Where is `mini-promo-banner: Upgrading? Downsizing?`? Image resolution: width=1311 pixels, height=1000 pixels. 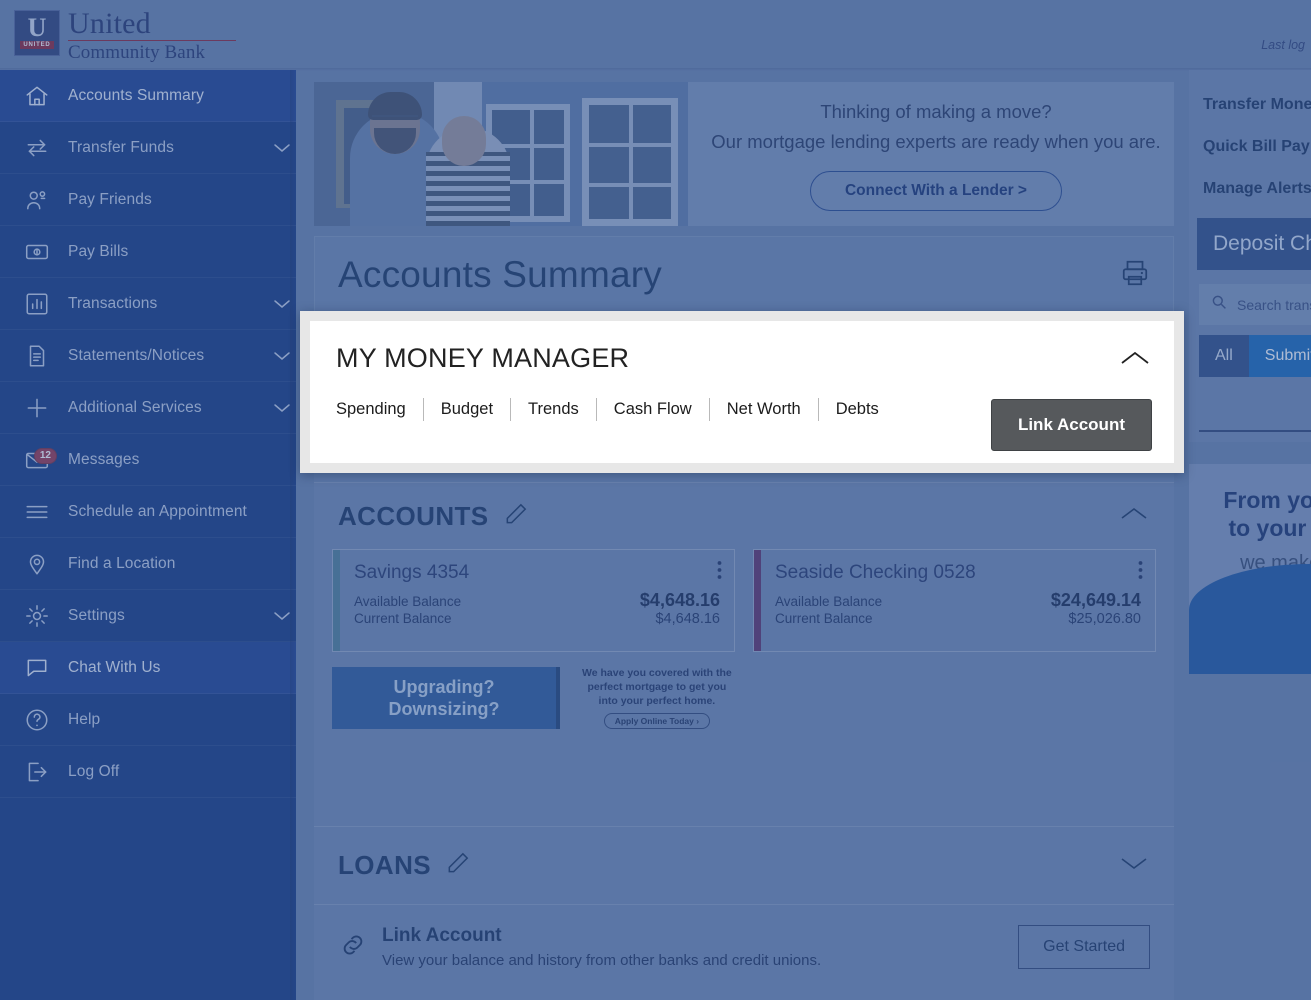 mini-promo-banner: Upgrading? Downsizing? is located at coordinates (446, 697).